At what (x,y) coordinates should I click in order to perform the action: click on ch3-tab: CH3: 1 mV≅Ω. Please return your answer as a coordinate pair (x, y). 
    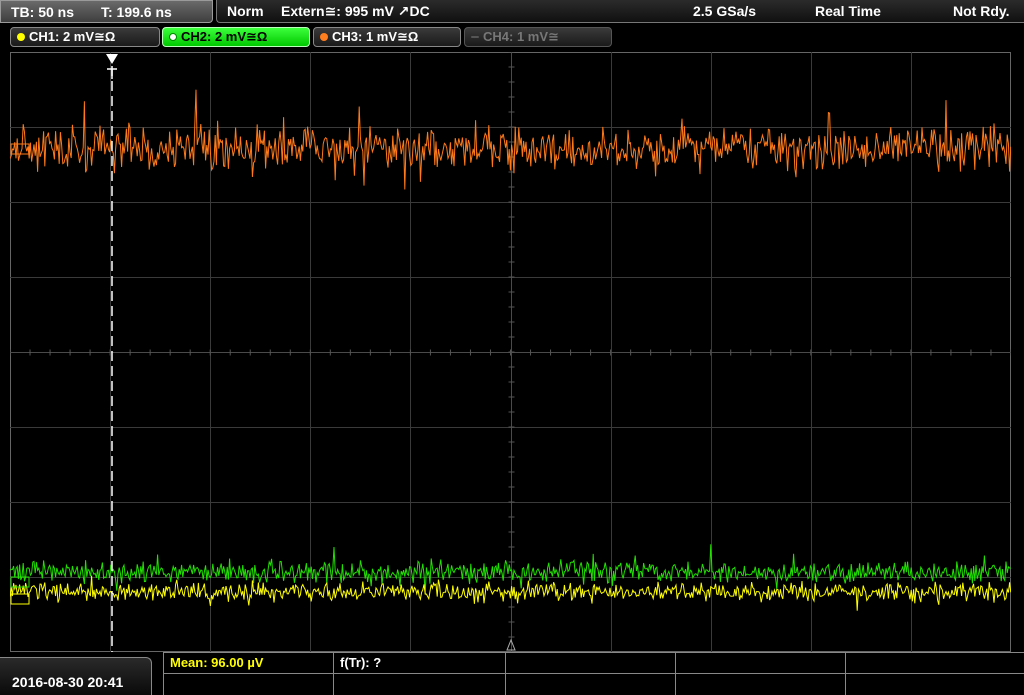
    Looking at the image, I should click on (387, 37).